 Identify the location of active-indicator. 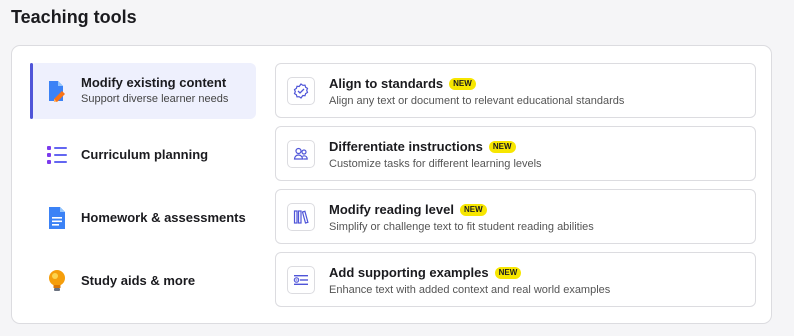
(31, 91).